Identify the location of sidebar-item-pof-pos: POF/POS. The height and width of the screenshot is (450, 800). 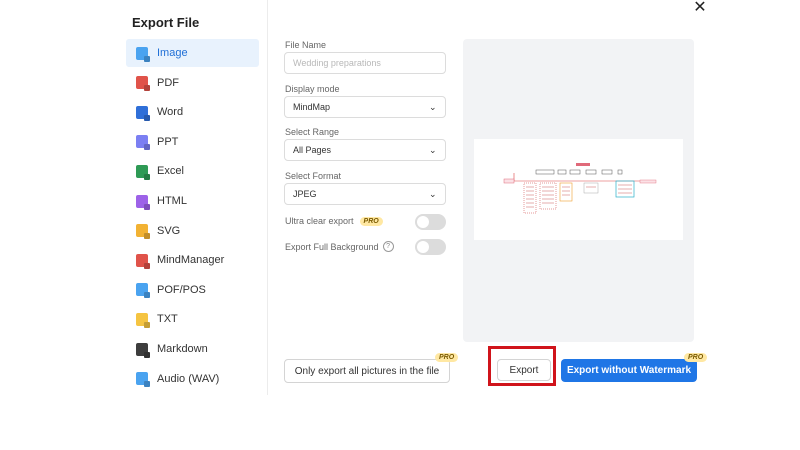
(192, 290).